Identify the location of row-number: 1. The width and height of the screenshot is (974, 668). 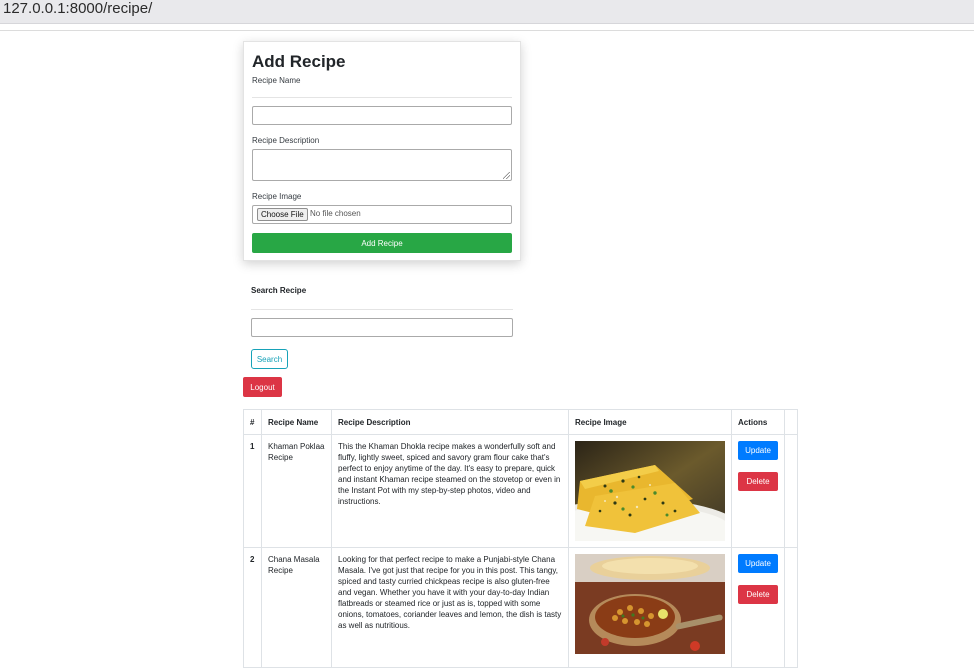
(252, 491).